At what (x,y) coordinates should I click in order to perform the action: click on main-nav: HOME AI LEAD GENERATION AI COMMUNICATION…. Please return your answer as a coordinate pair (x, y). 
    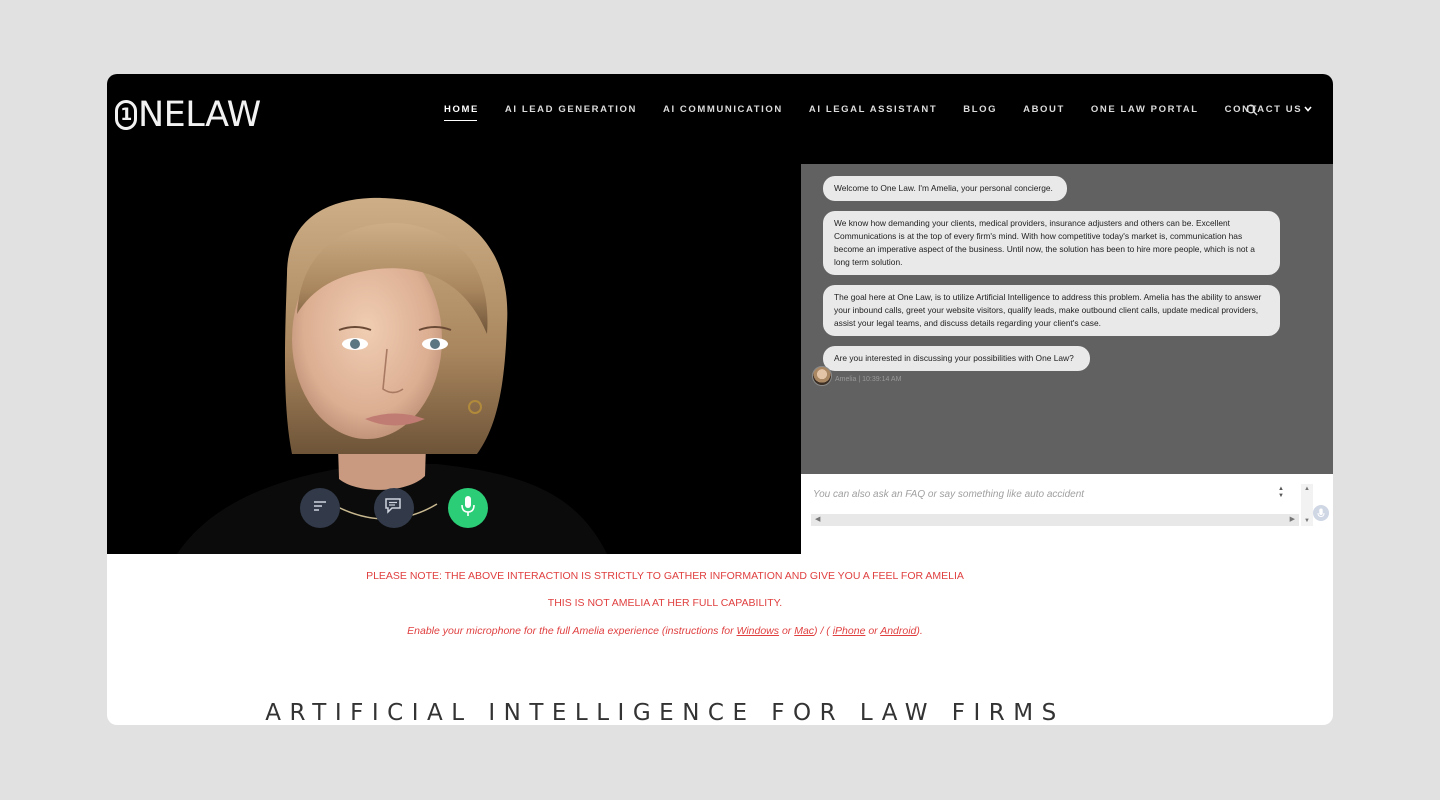
    Looking at the image, I should click on (888, 111).